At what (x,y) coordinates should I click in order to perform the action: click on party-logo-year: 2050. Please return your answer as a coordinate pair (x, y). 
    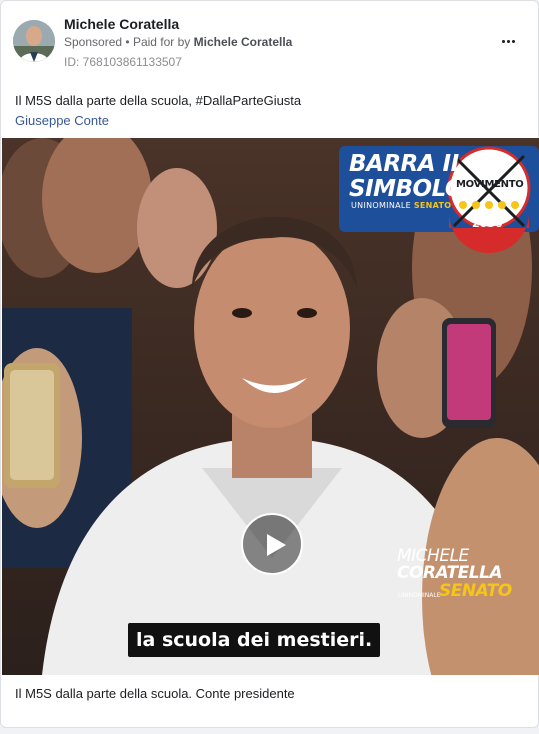
    Looking at the image, I should click on (487, 223).